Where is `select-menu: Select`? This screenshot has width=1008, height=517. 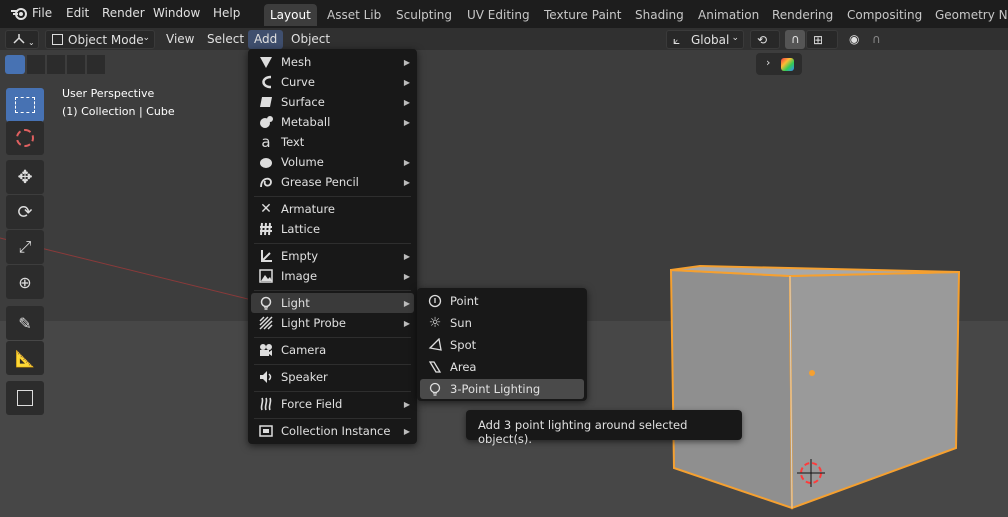
select-menu: Select is located at coordinates (225, 39).